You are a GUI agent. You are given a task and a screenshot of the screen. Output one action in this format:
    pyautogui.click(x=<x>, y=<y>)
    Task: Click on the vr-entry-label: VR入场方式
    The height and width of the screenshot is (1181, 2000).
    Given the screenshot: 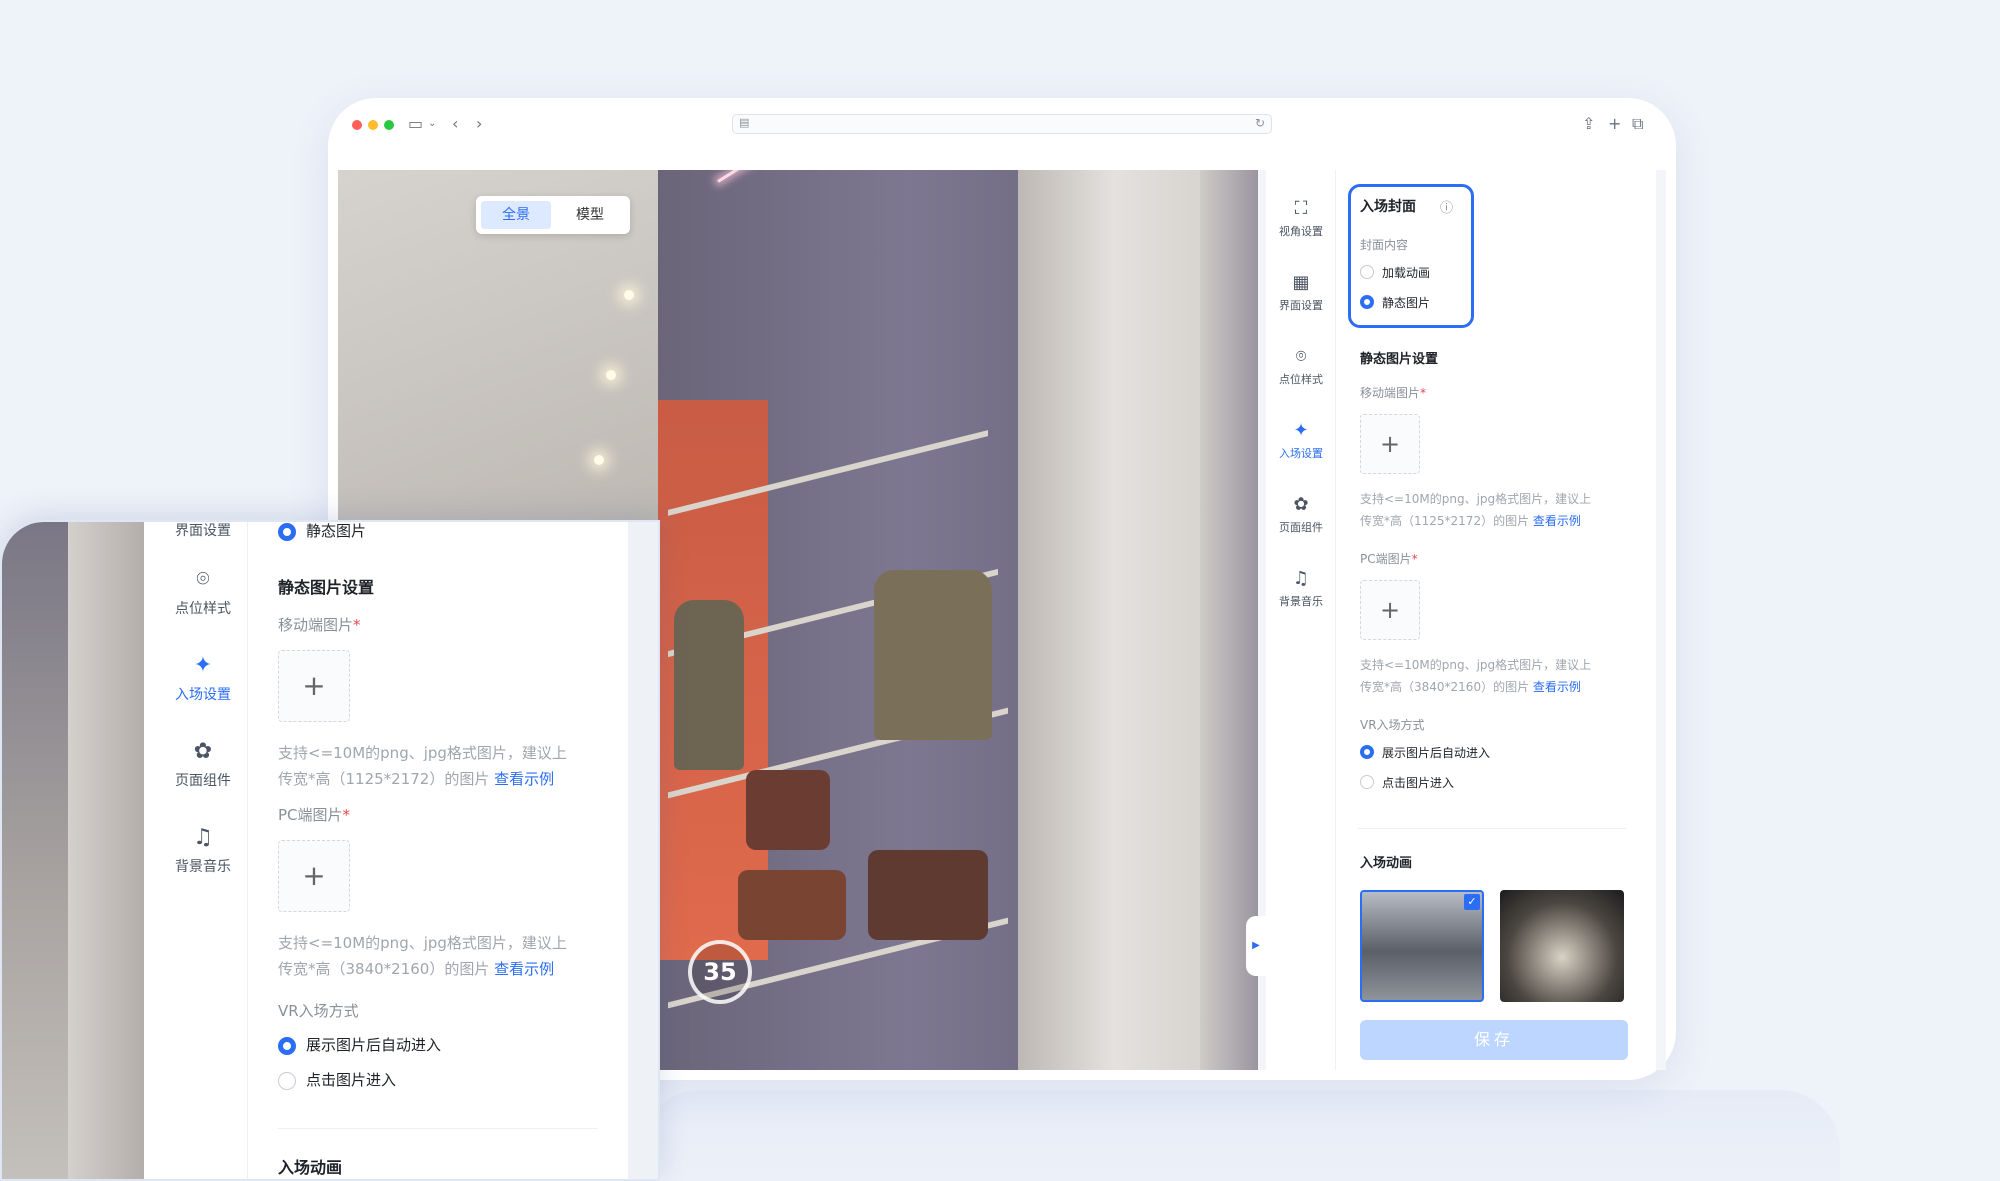 What is the action you would take?
    pyautogui.click(x=1392, y=725)
    